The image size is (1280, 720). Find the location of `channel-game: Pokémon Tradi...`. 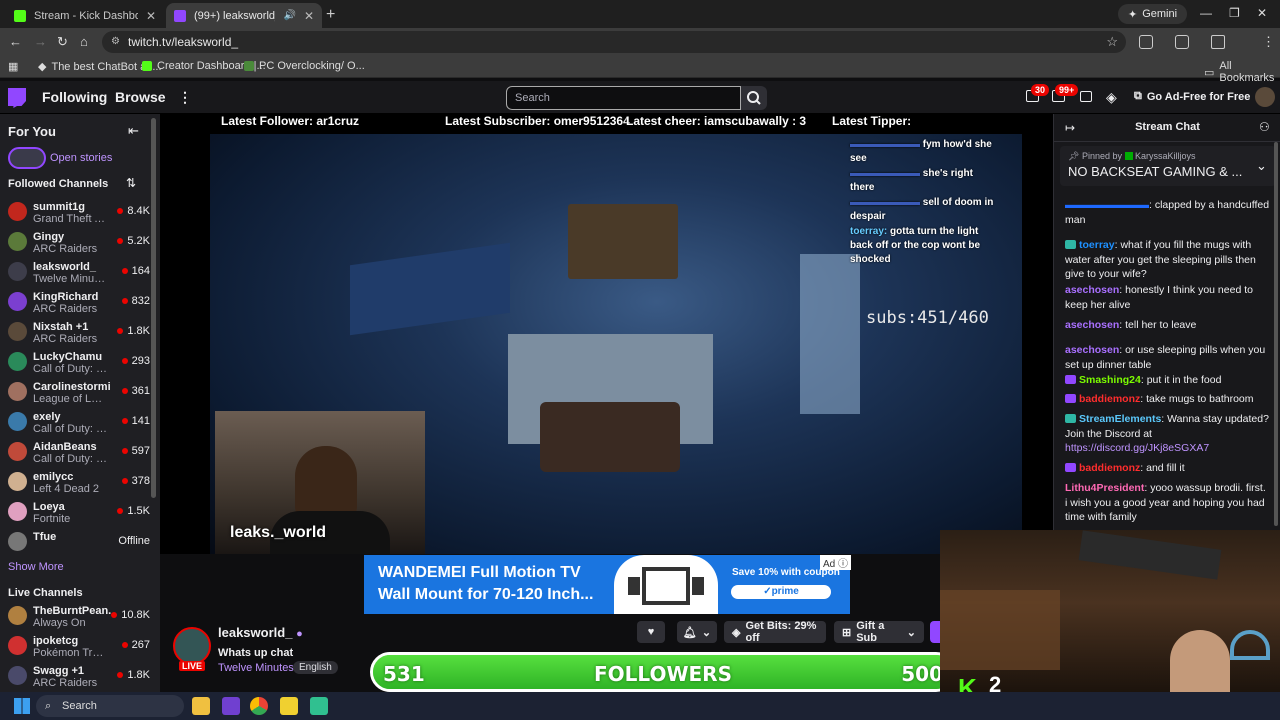

channel-game: Pokémon Tradi... is located at coordinates (70, 653).